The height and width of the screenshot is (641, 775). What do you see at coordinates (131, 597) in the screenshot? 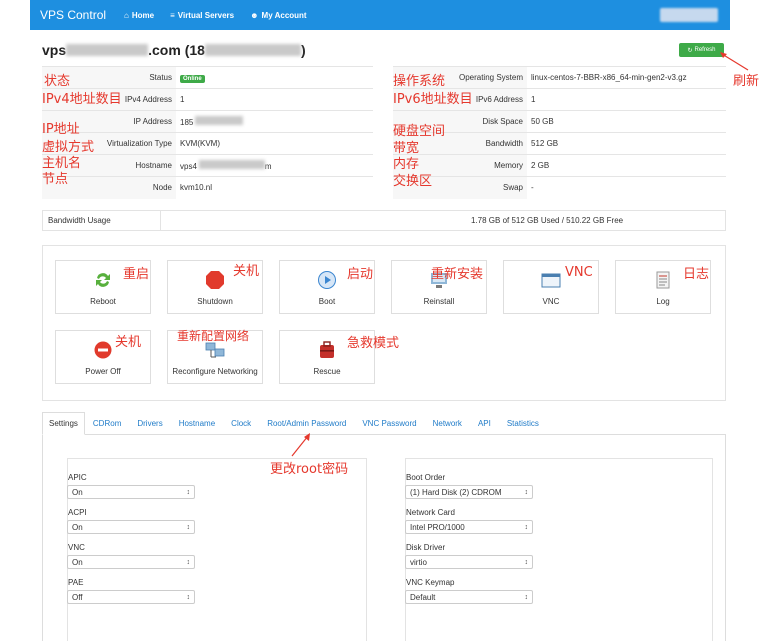
I see `pae-select: Off` at bounding box center [131, 597].